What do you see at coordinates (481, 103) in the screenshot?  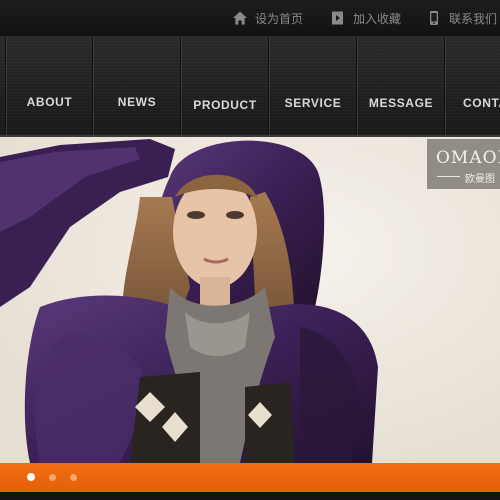 I see `nav-item-label: CONTA` at bounding box center [481, 103].